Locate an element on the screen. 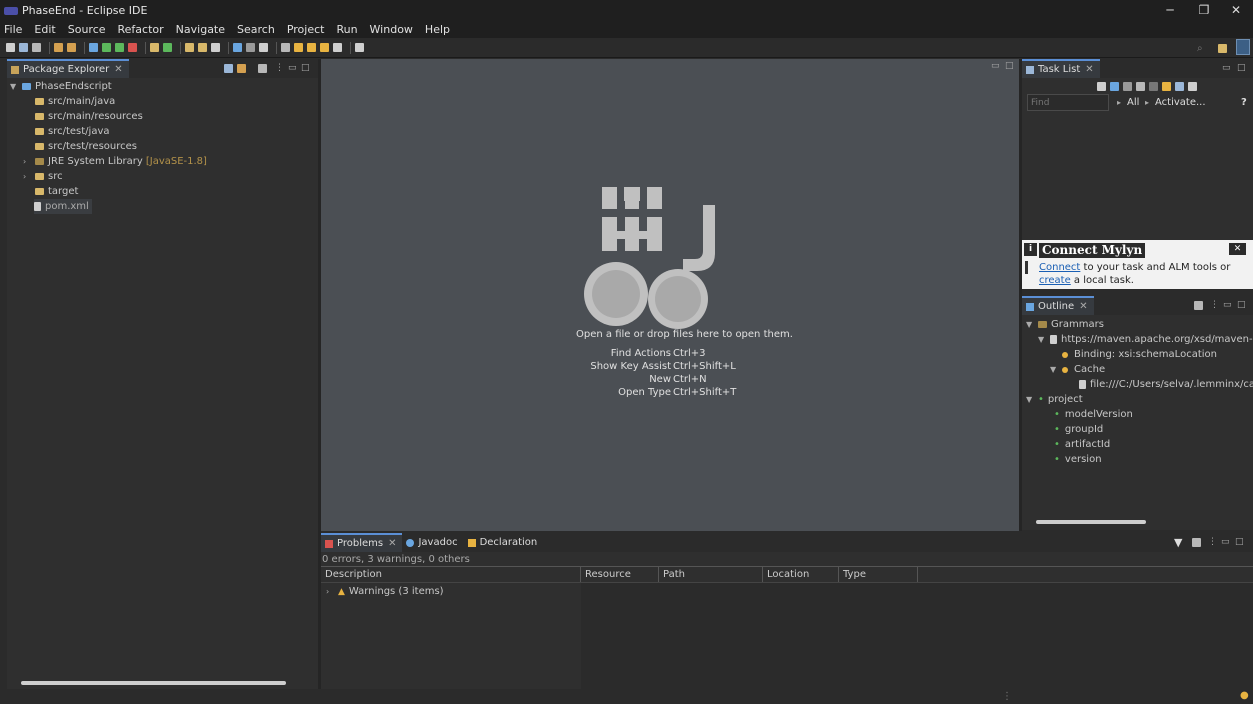 The image size is (1253, 704). menu-search: Search is located at coordinates (256, 29).